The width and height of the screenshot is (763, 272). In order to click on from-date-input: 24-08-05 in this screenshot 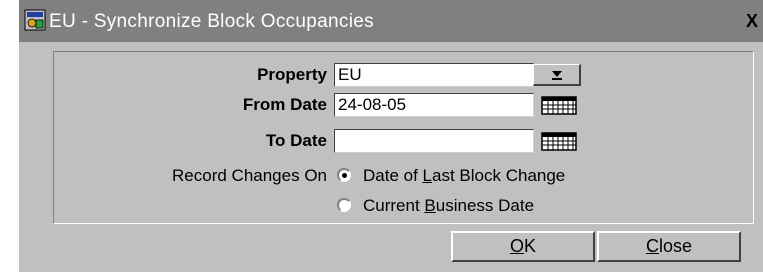, I will do `click(434, 105)`.